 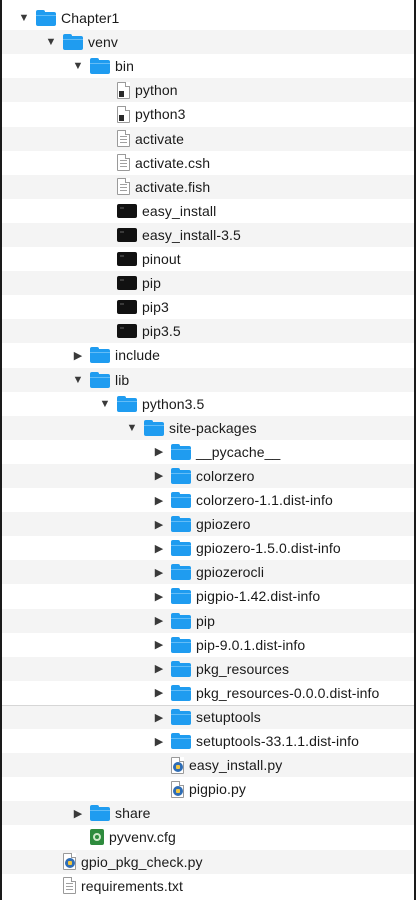 What do you see at coordinates (208, 234) in the screenshot?
I see `tree-row-easy-install-3-5: easy_install-3.5` at bounding box center [208, 234].